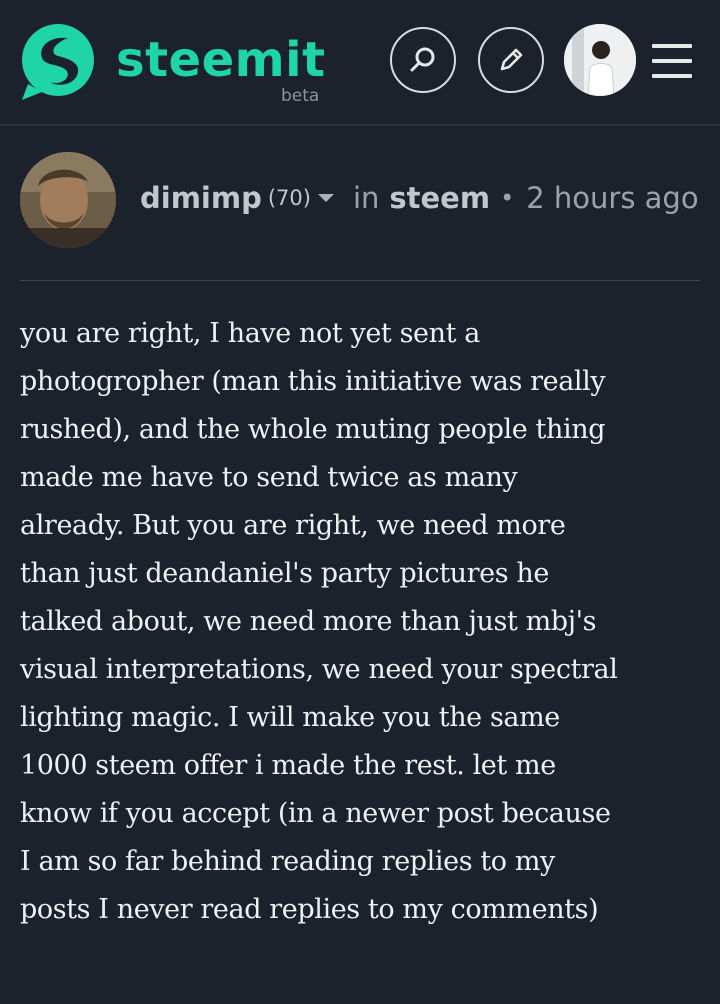  I want to click on author-reputation: (70), so click(289, 198).